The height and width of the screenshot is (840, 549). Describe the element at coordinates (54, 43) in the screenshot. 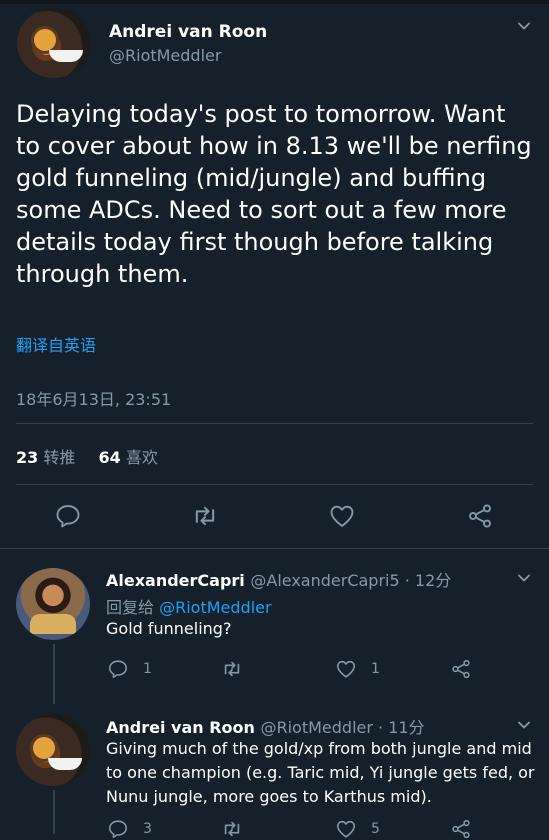

I see `author-avatar` at that location.